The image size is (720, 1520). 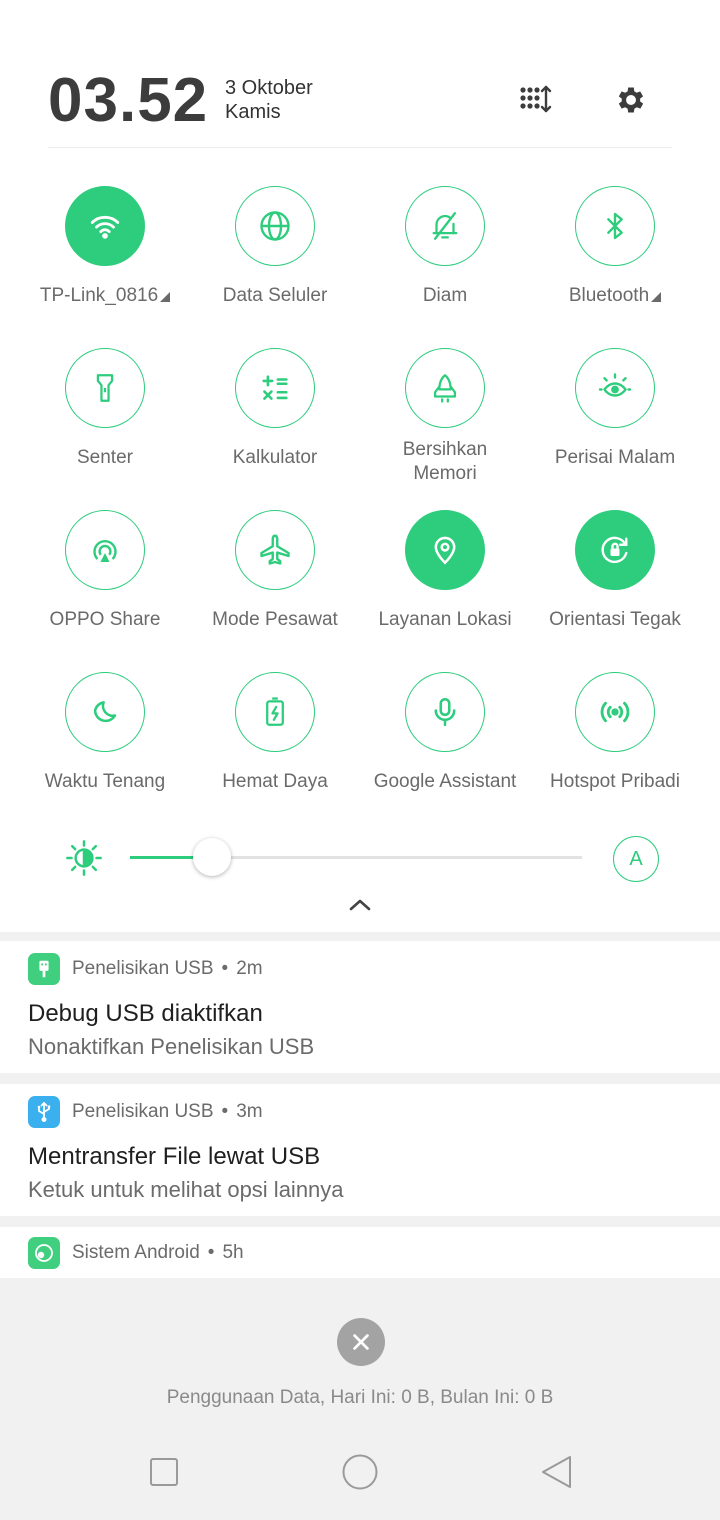 I want to click on triangle-back-icon, so click(x=556, y=1472).